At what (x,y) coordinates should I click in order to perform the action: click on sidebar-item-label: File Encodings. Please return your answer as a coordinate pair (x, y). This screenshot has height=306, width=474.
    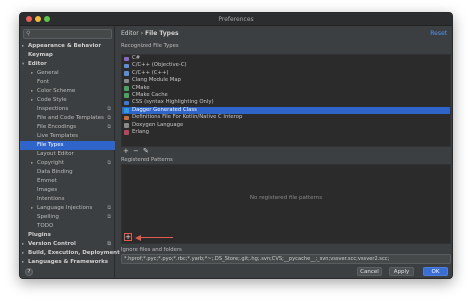
    Looking at the image, I should click on (57, 127).